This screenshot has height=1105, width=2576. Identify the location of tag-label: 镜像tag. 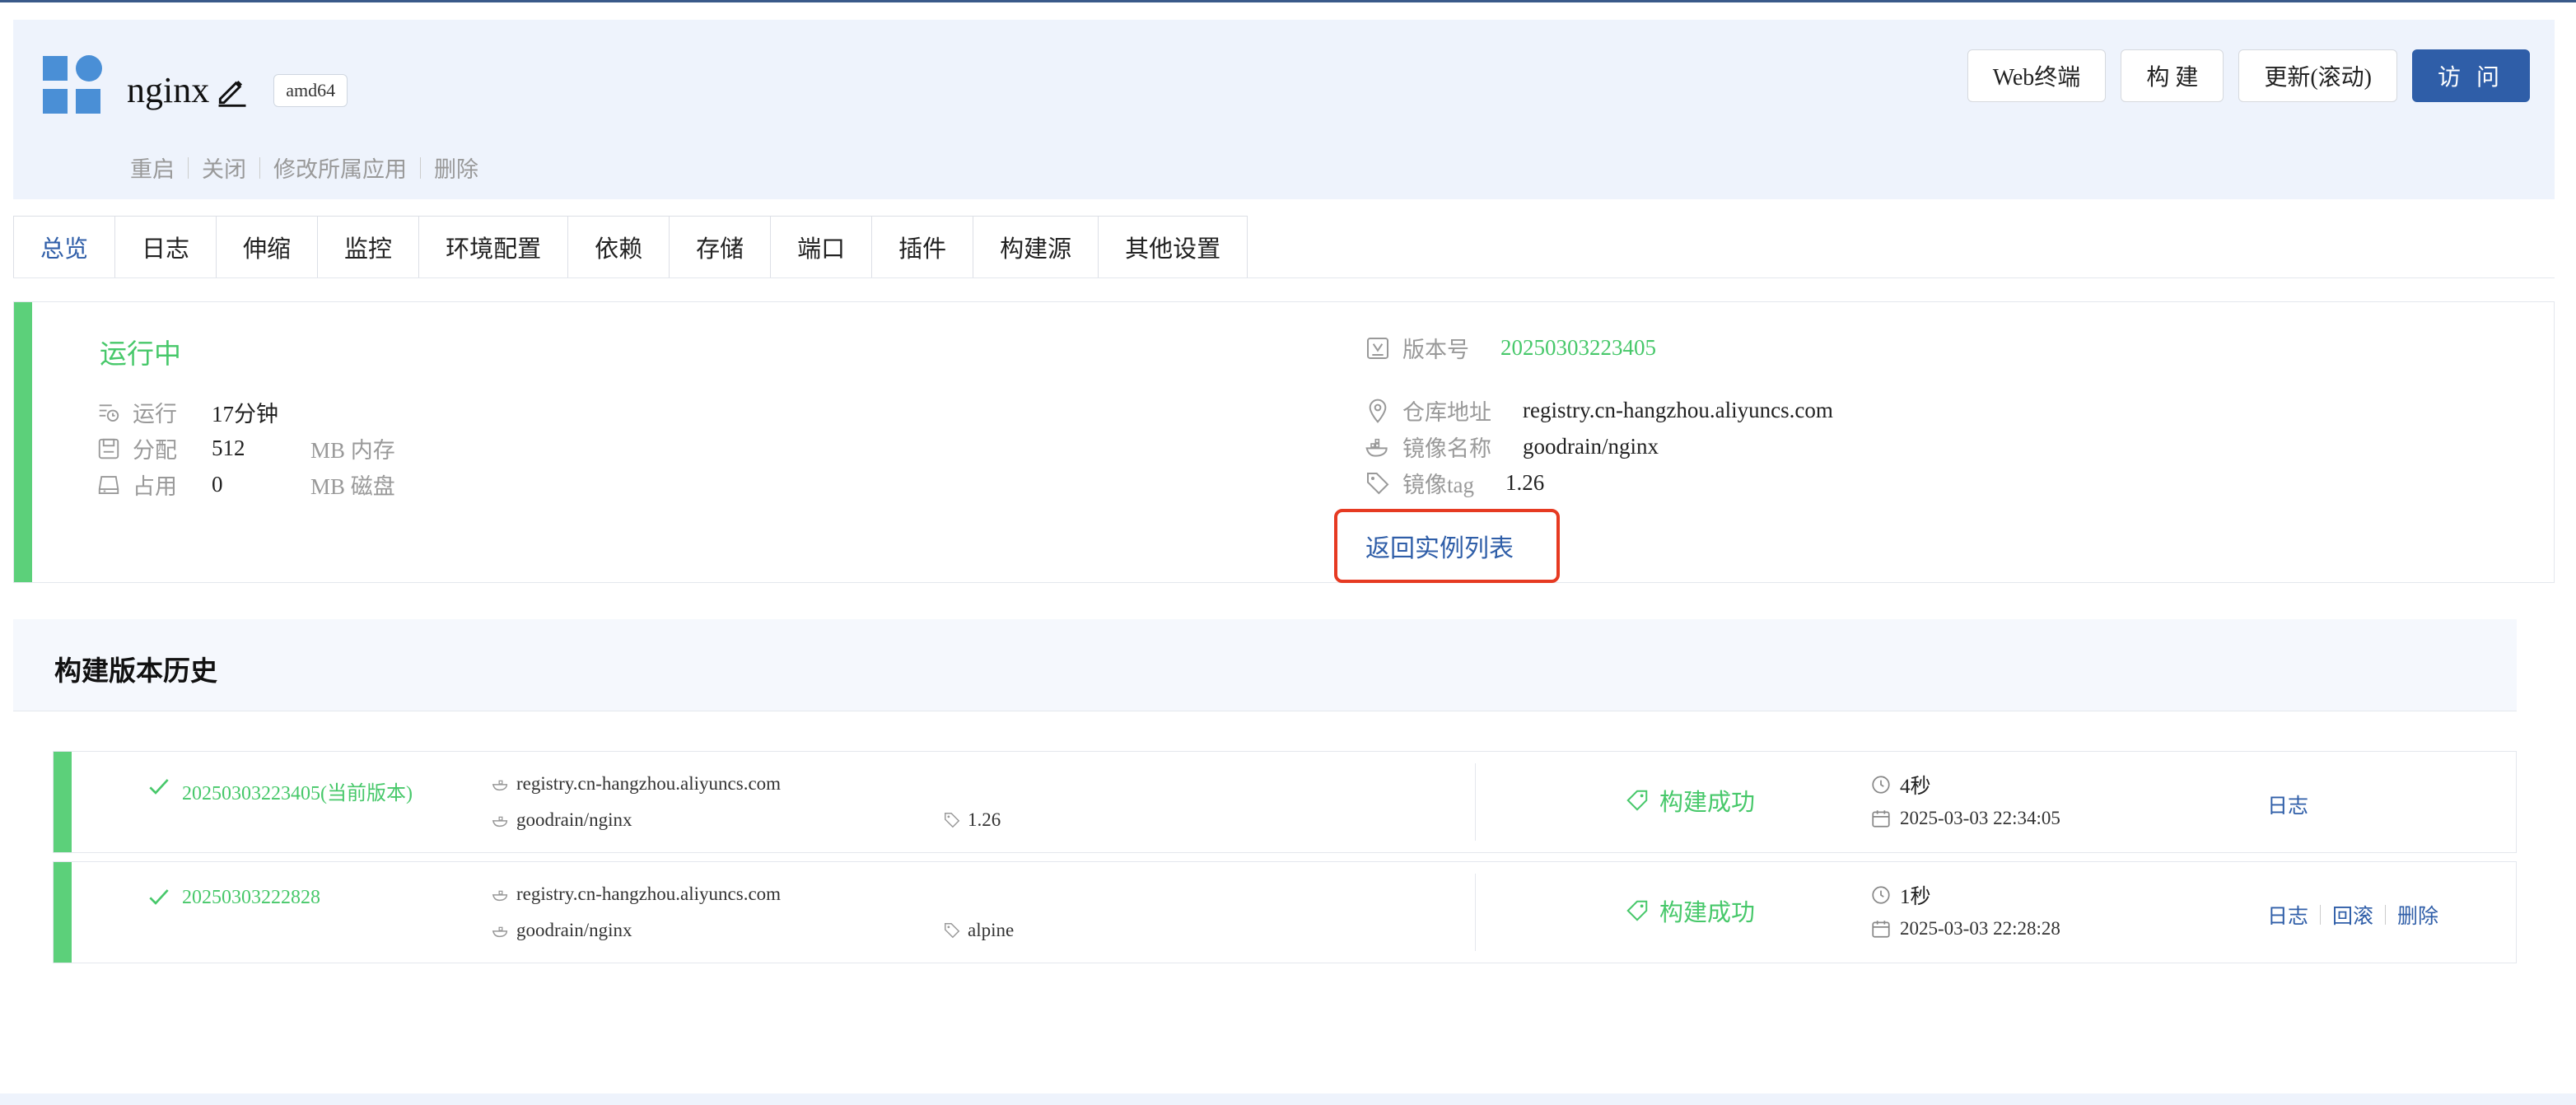
(1438, 485).